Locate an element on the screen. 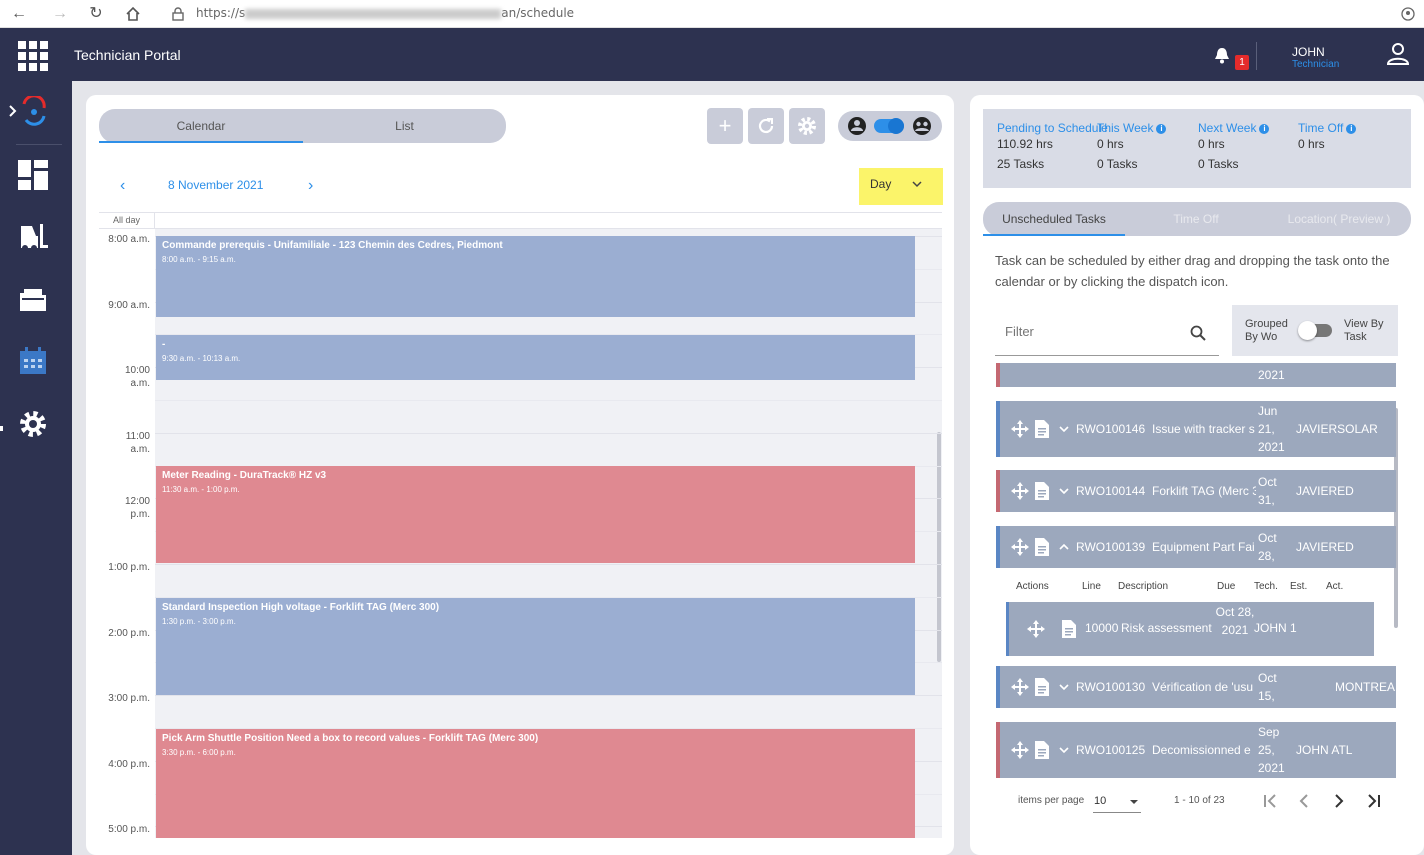 The width and height of the screenshot is (1424, 855). hour-label: 5:00 p.m. is located at coordinates (129, 830).